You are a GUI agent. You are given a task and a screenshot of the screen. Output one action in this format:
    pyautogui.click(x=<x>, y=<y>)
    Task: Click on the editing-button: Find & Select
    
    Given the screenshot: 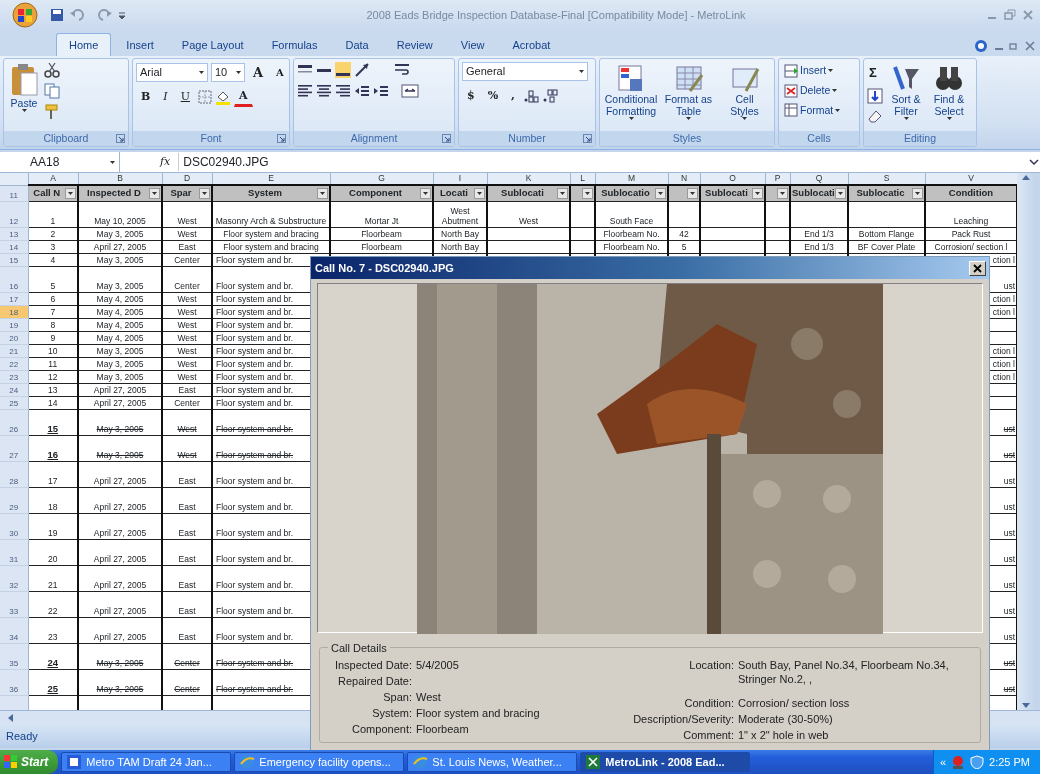 What is the action you would take?
    pyautogui.click(x=949, y=92)
    